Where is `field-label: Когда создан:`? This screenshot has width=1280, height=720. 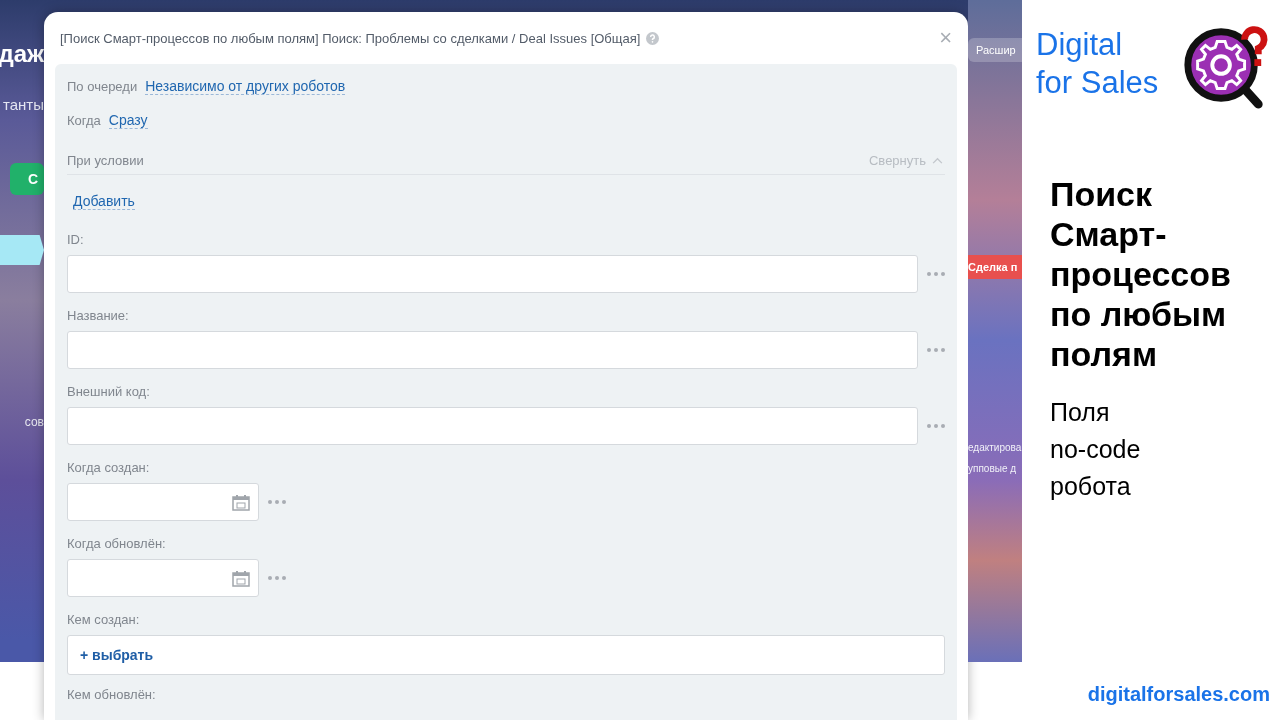
field-label: Когда создан: is located at coordinates (109, 468).